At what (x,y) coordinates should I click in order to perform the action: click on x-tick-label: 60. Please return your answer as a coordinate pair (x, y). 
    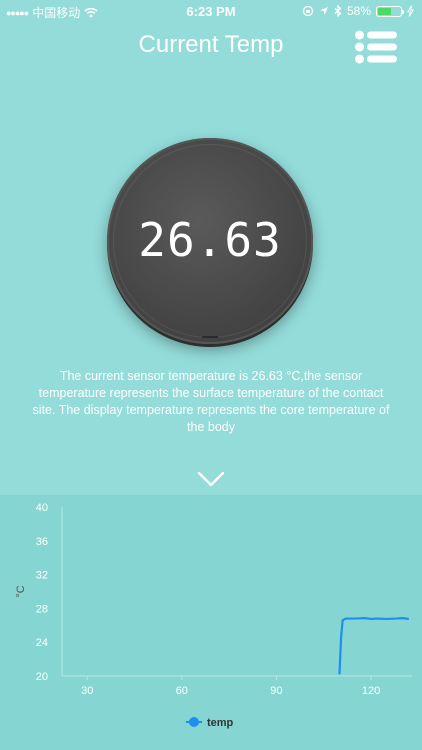
    Looking at the image, I should click on (182, 691).